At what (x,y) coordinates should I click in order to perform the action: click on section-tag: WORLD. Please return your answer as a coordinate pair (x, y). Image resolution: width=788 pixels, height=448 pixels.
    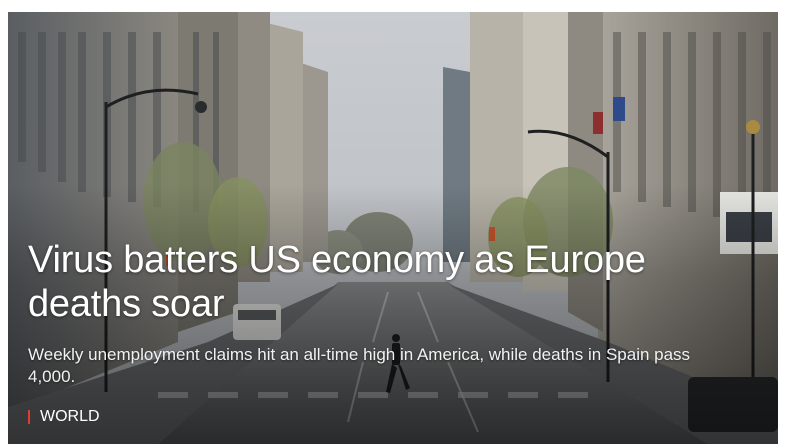
    Looking at the image, I should click on (64, 417).